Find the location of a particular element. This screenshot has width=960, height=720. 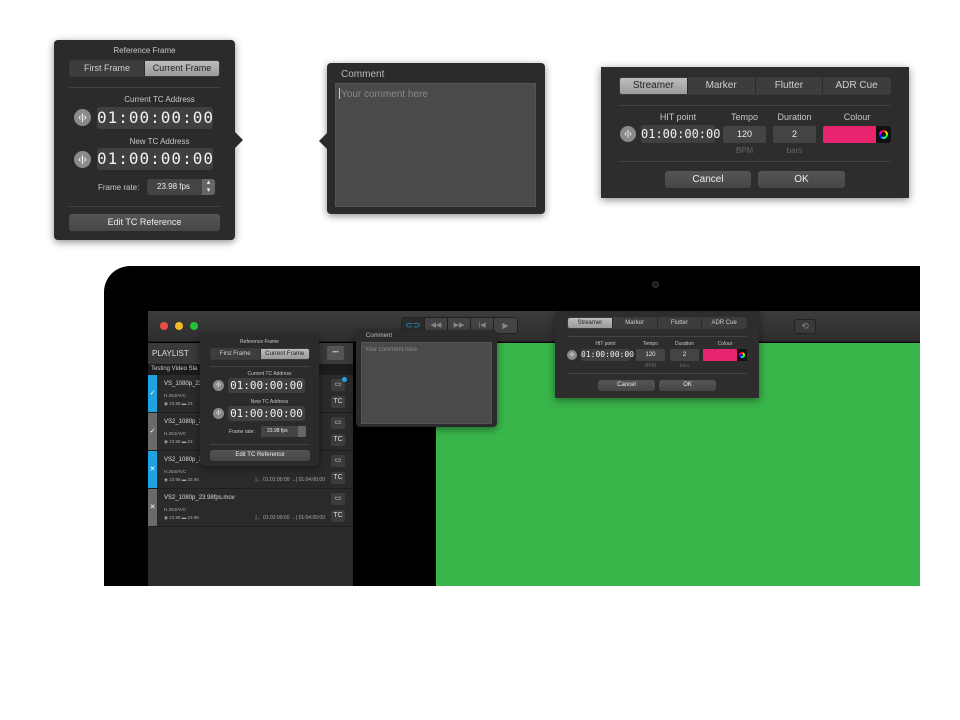

new-tc-label: New TC Address is located at coordinates (159, 141).